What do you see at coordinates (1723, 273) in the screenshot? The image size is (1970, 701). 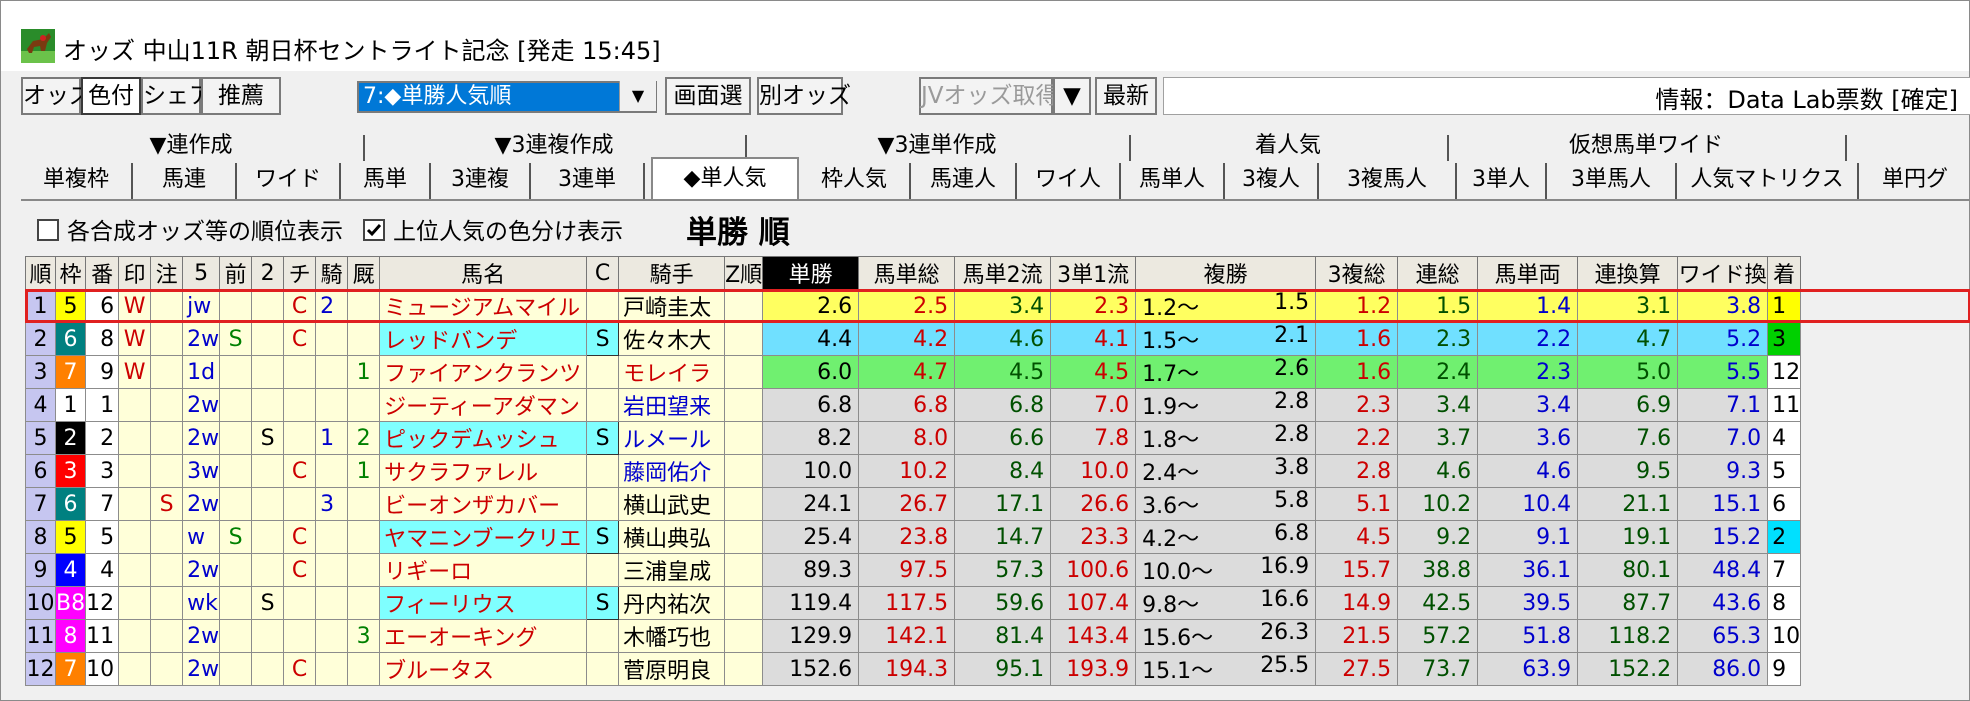 I see `col-header: ワイド換` at bounding box center [1723, 273].